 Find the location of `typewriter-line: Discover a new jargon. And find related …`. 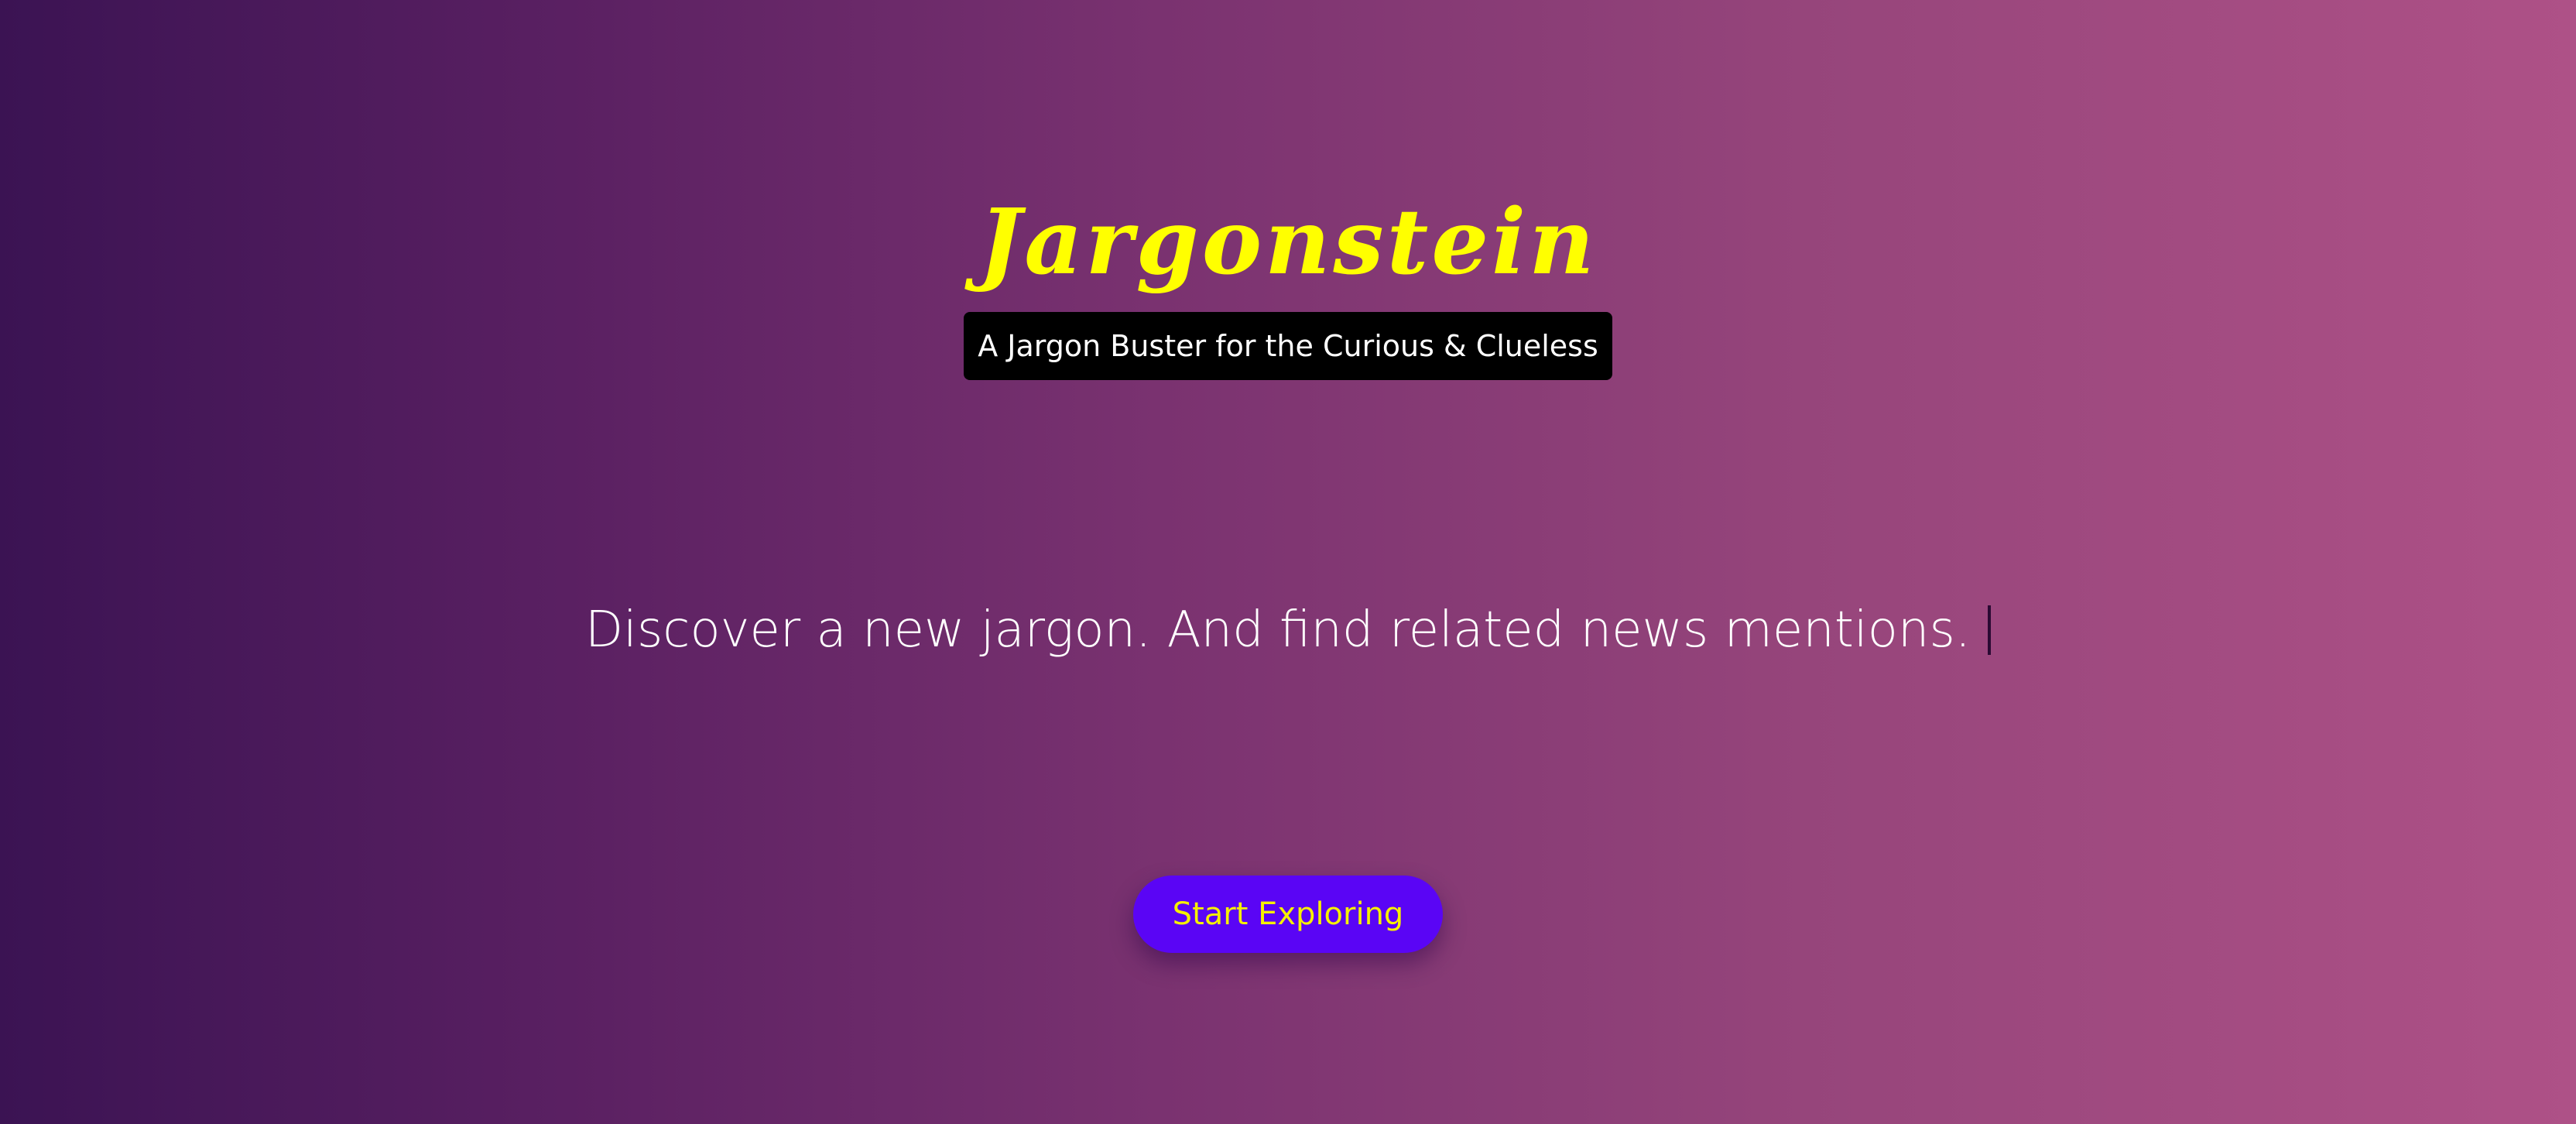

typewriter-line: Discover a new jargon. And find related … is located at coordinates (1288, 628).